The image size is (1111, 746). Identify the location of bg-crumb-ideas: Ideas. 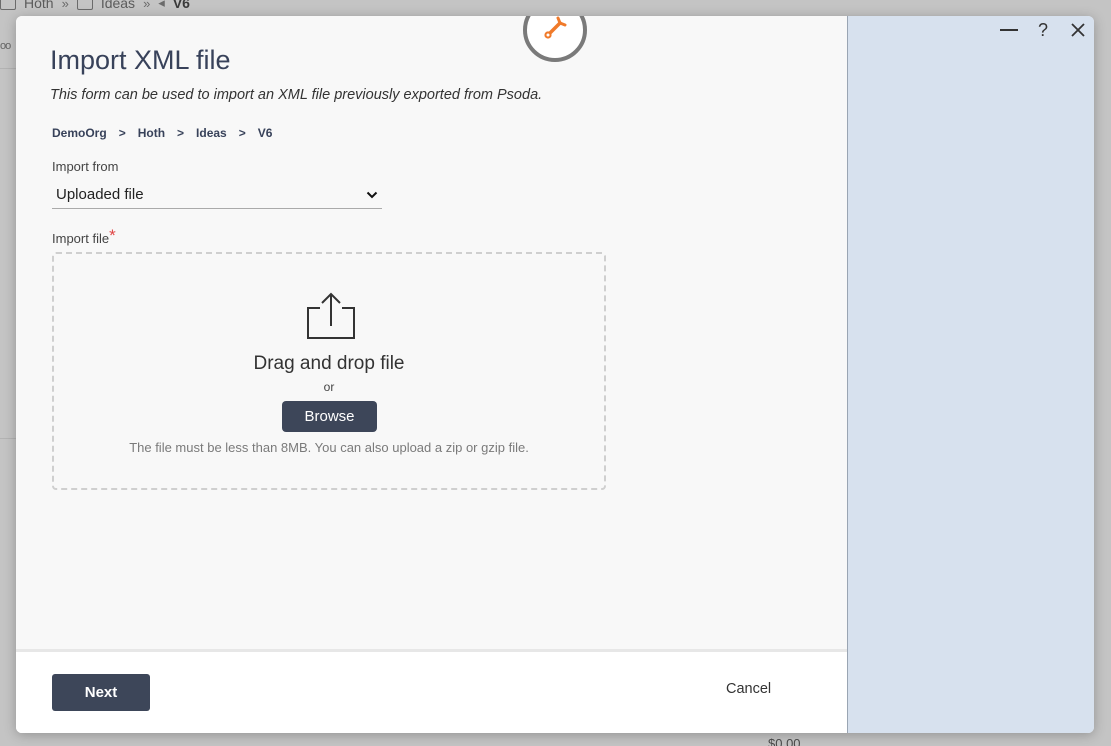
(118, 5).